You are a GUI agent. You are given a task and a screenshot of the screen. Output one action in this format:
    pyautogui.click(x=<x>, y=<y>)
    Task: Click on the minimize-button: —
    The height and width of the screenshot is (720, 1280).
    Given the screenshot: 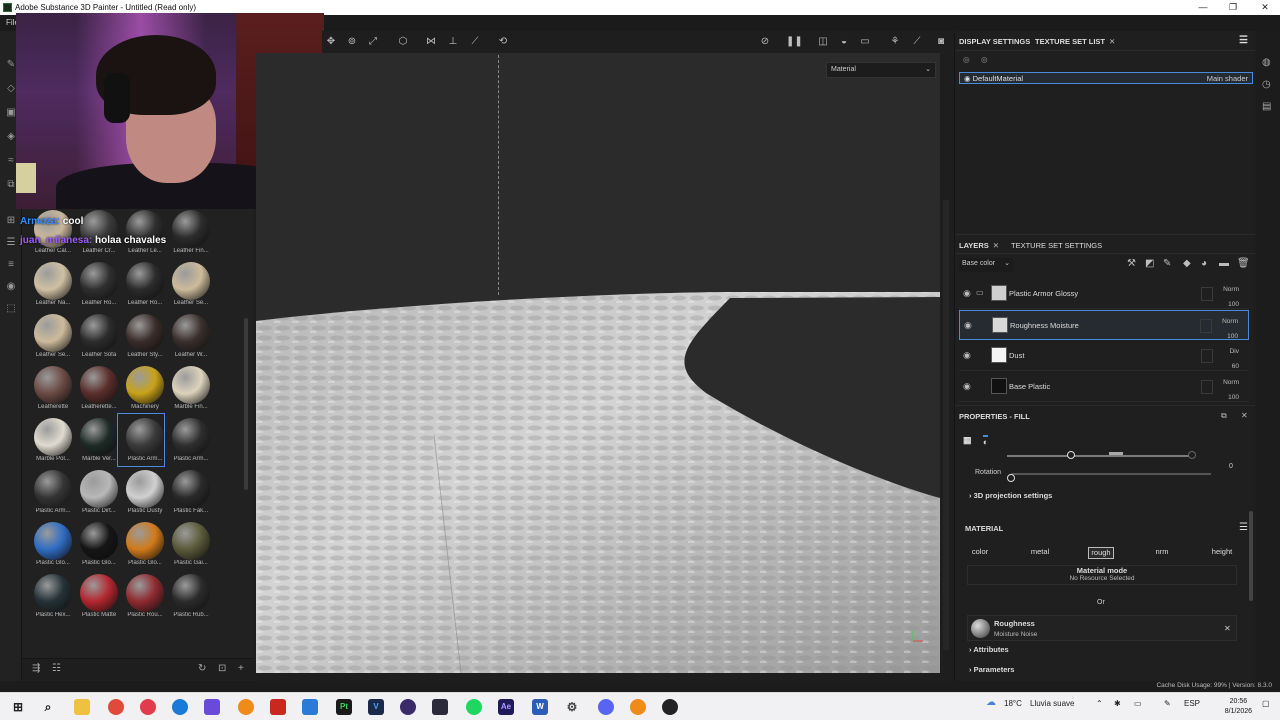 What is the action you would take?
    pyautogui.click(x=1203, y=7)
    